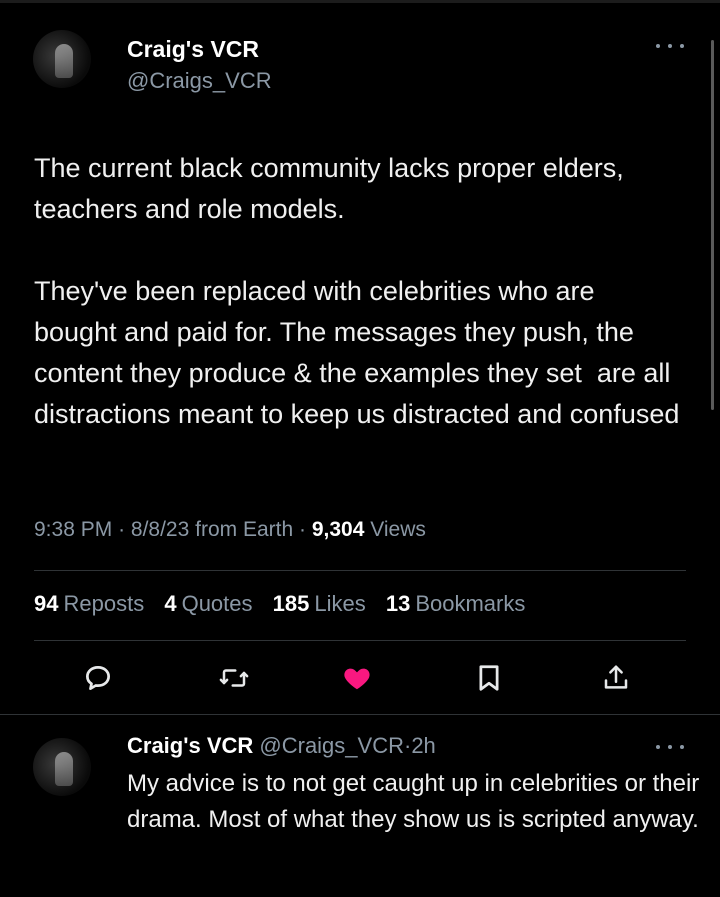  Describe the element at coordinates (62, 59) in the screenshot. I see `author-avatar` at that location.